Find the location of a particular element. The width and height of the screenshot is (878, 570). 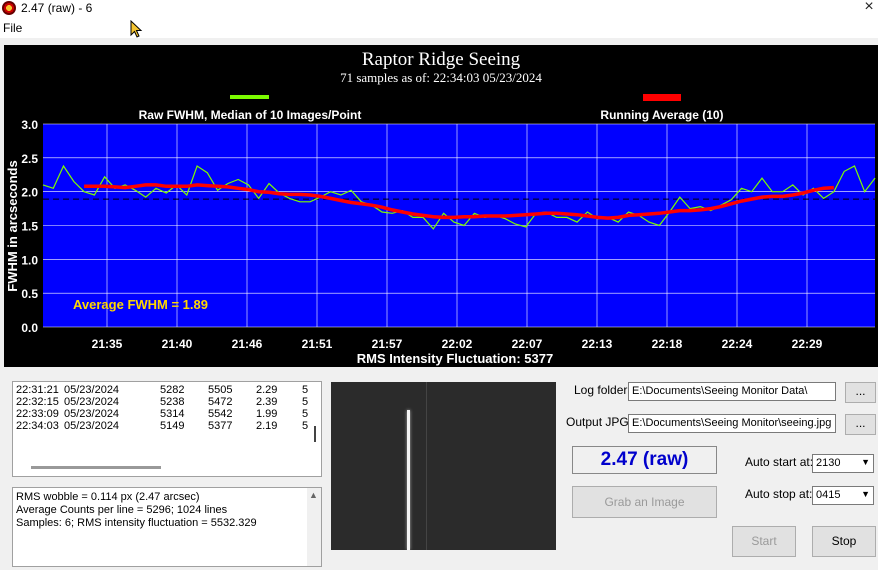

log-cell-v1: 5149 is located at coordinates (172, 426).